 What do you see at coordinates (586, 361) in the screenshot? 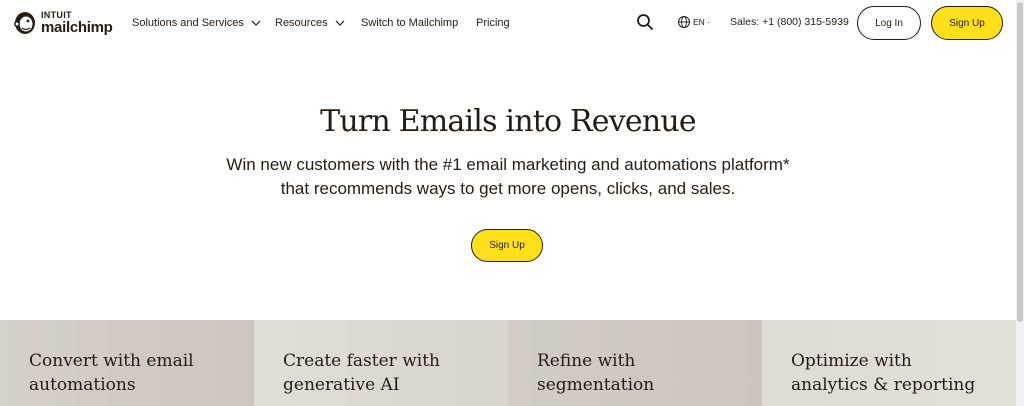
I see `feature-card-line-1: Refine with` at bounding box center [586, 361].